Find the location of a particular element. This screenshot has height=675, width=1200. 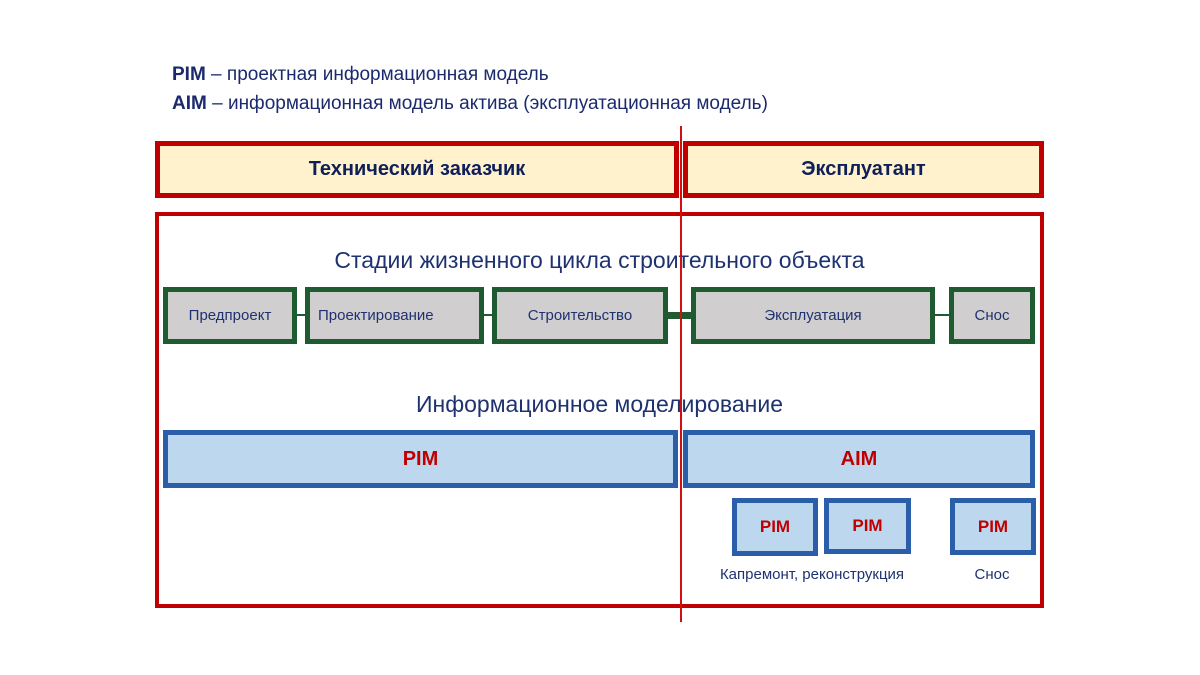

aim-bar-label: AIM is located at coordinates (859, 458).